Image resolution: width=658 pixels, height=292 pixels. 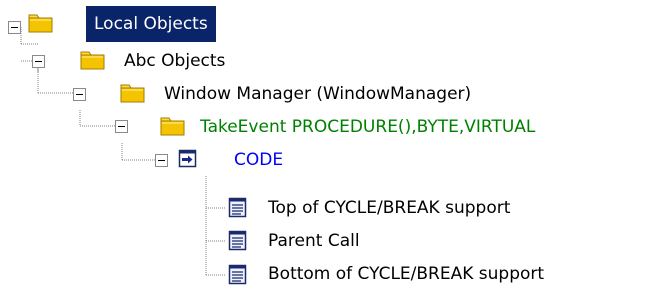 What do you see at coordinates (121, 126) in the screenshot?
I see `collapse-toggle-takeevent` at bounding box center [121, 126].